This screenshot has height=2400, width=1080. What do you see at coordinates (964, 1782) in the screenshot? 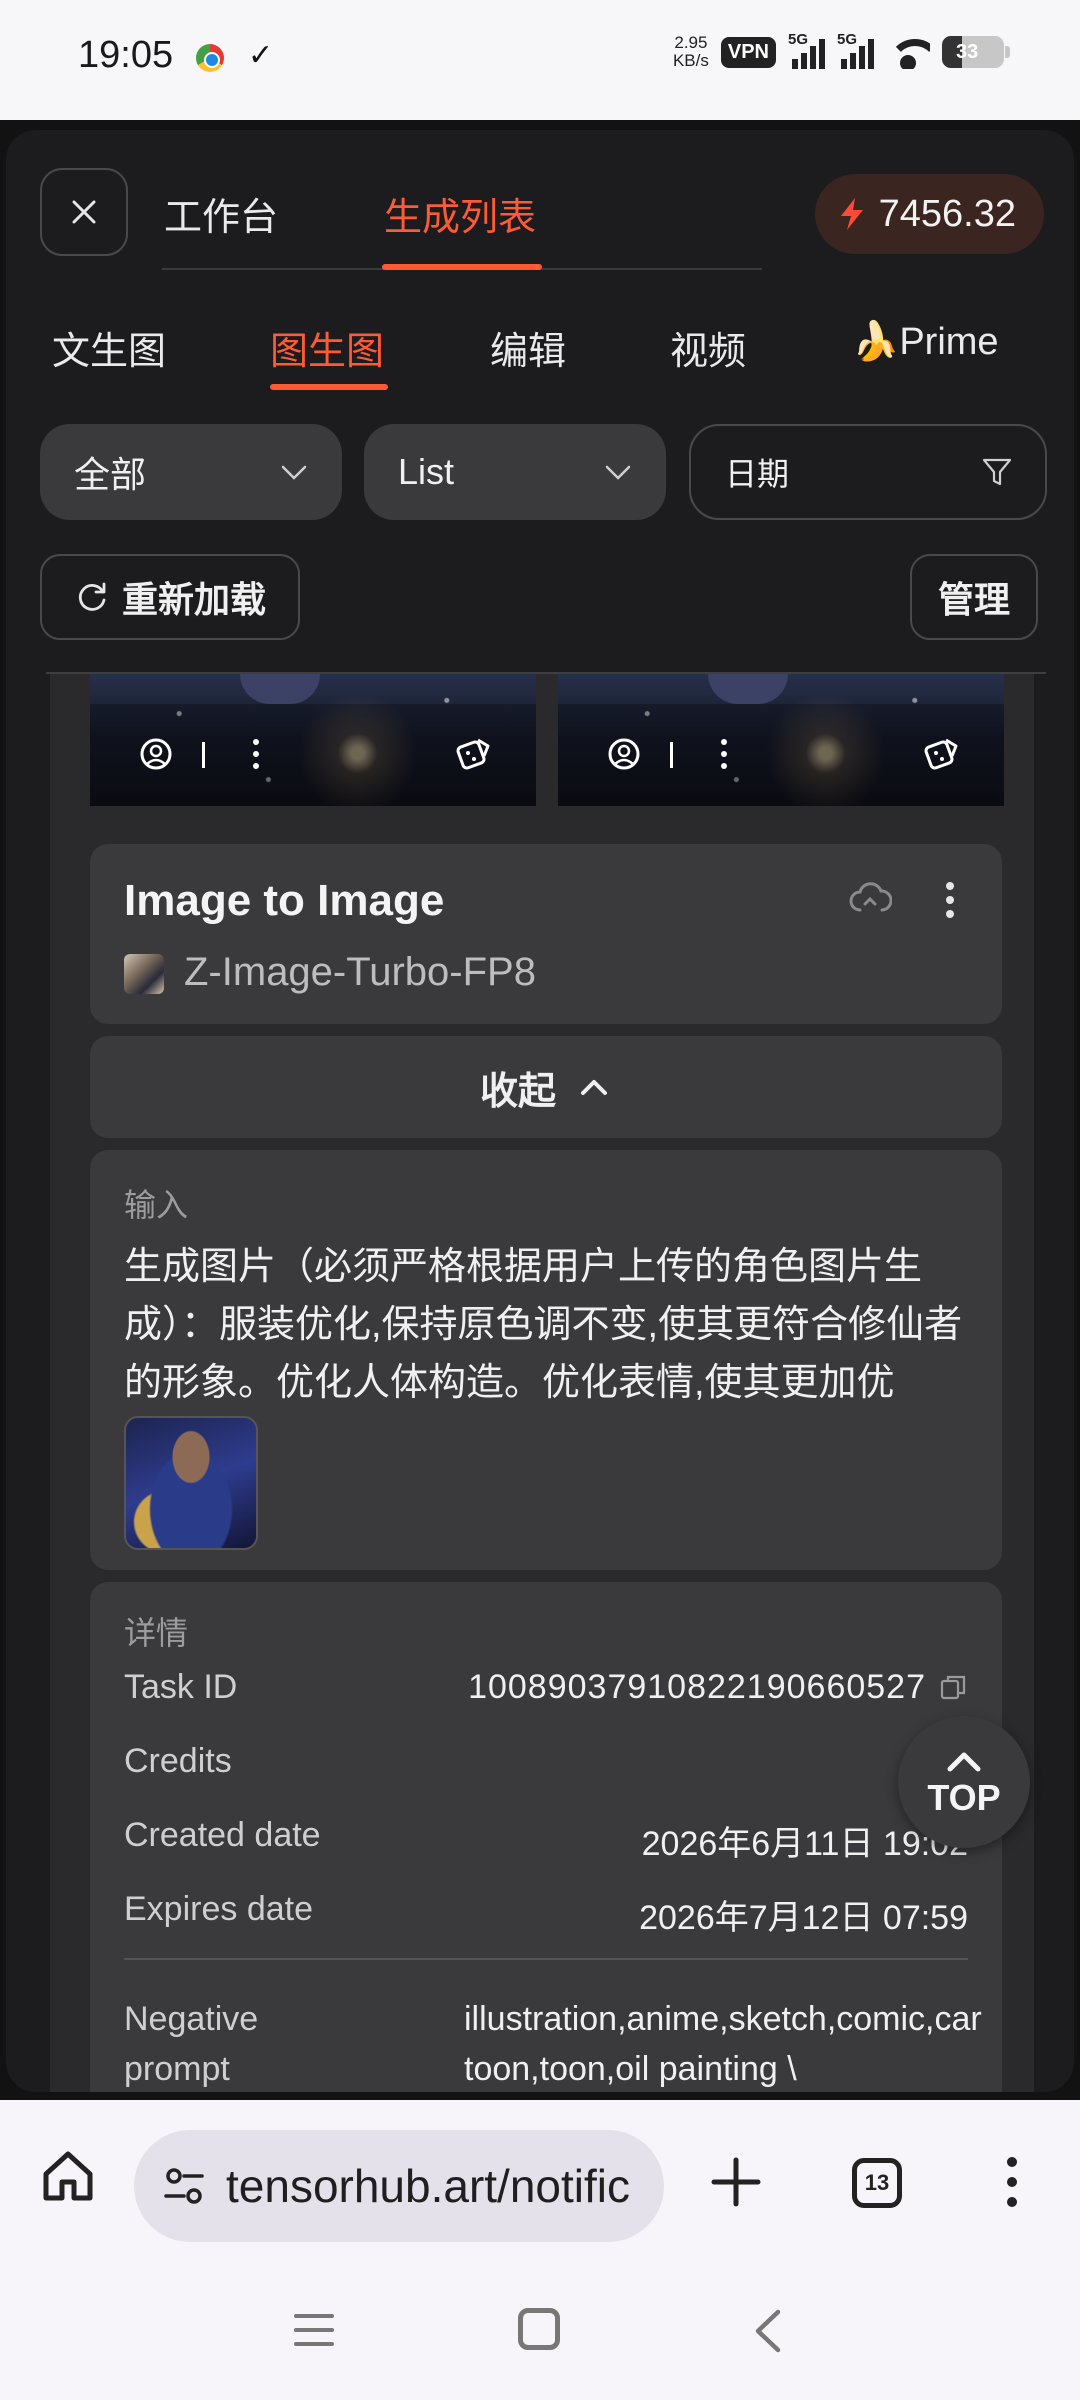
I see `scroll-to-top-button: TOP` at bounding box center [964, 1782].